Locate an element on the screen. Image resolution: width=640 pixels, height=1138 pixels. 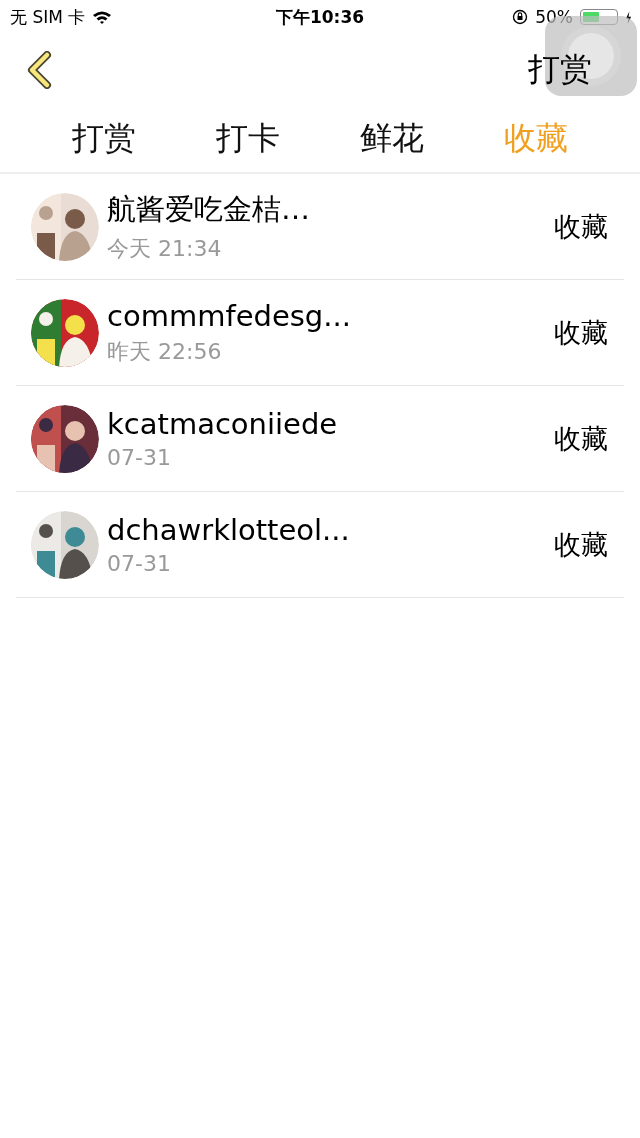
back-icon is located at coordinates (39, 70).